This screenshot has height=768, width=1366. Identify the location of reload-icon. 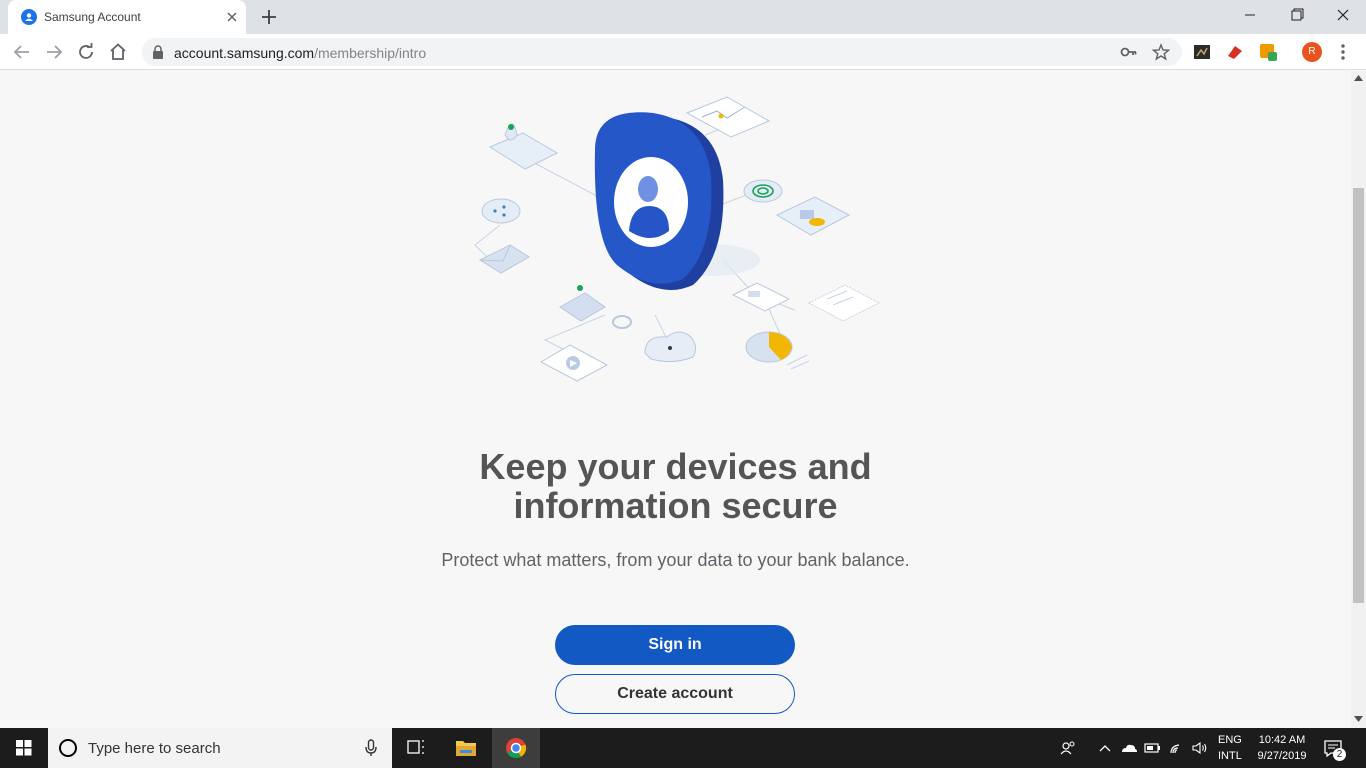
(86, 52).